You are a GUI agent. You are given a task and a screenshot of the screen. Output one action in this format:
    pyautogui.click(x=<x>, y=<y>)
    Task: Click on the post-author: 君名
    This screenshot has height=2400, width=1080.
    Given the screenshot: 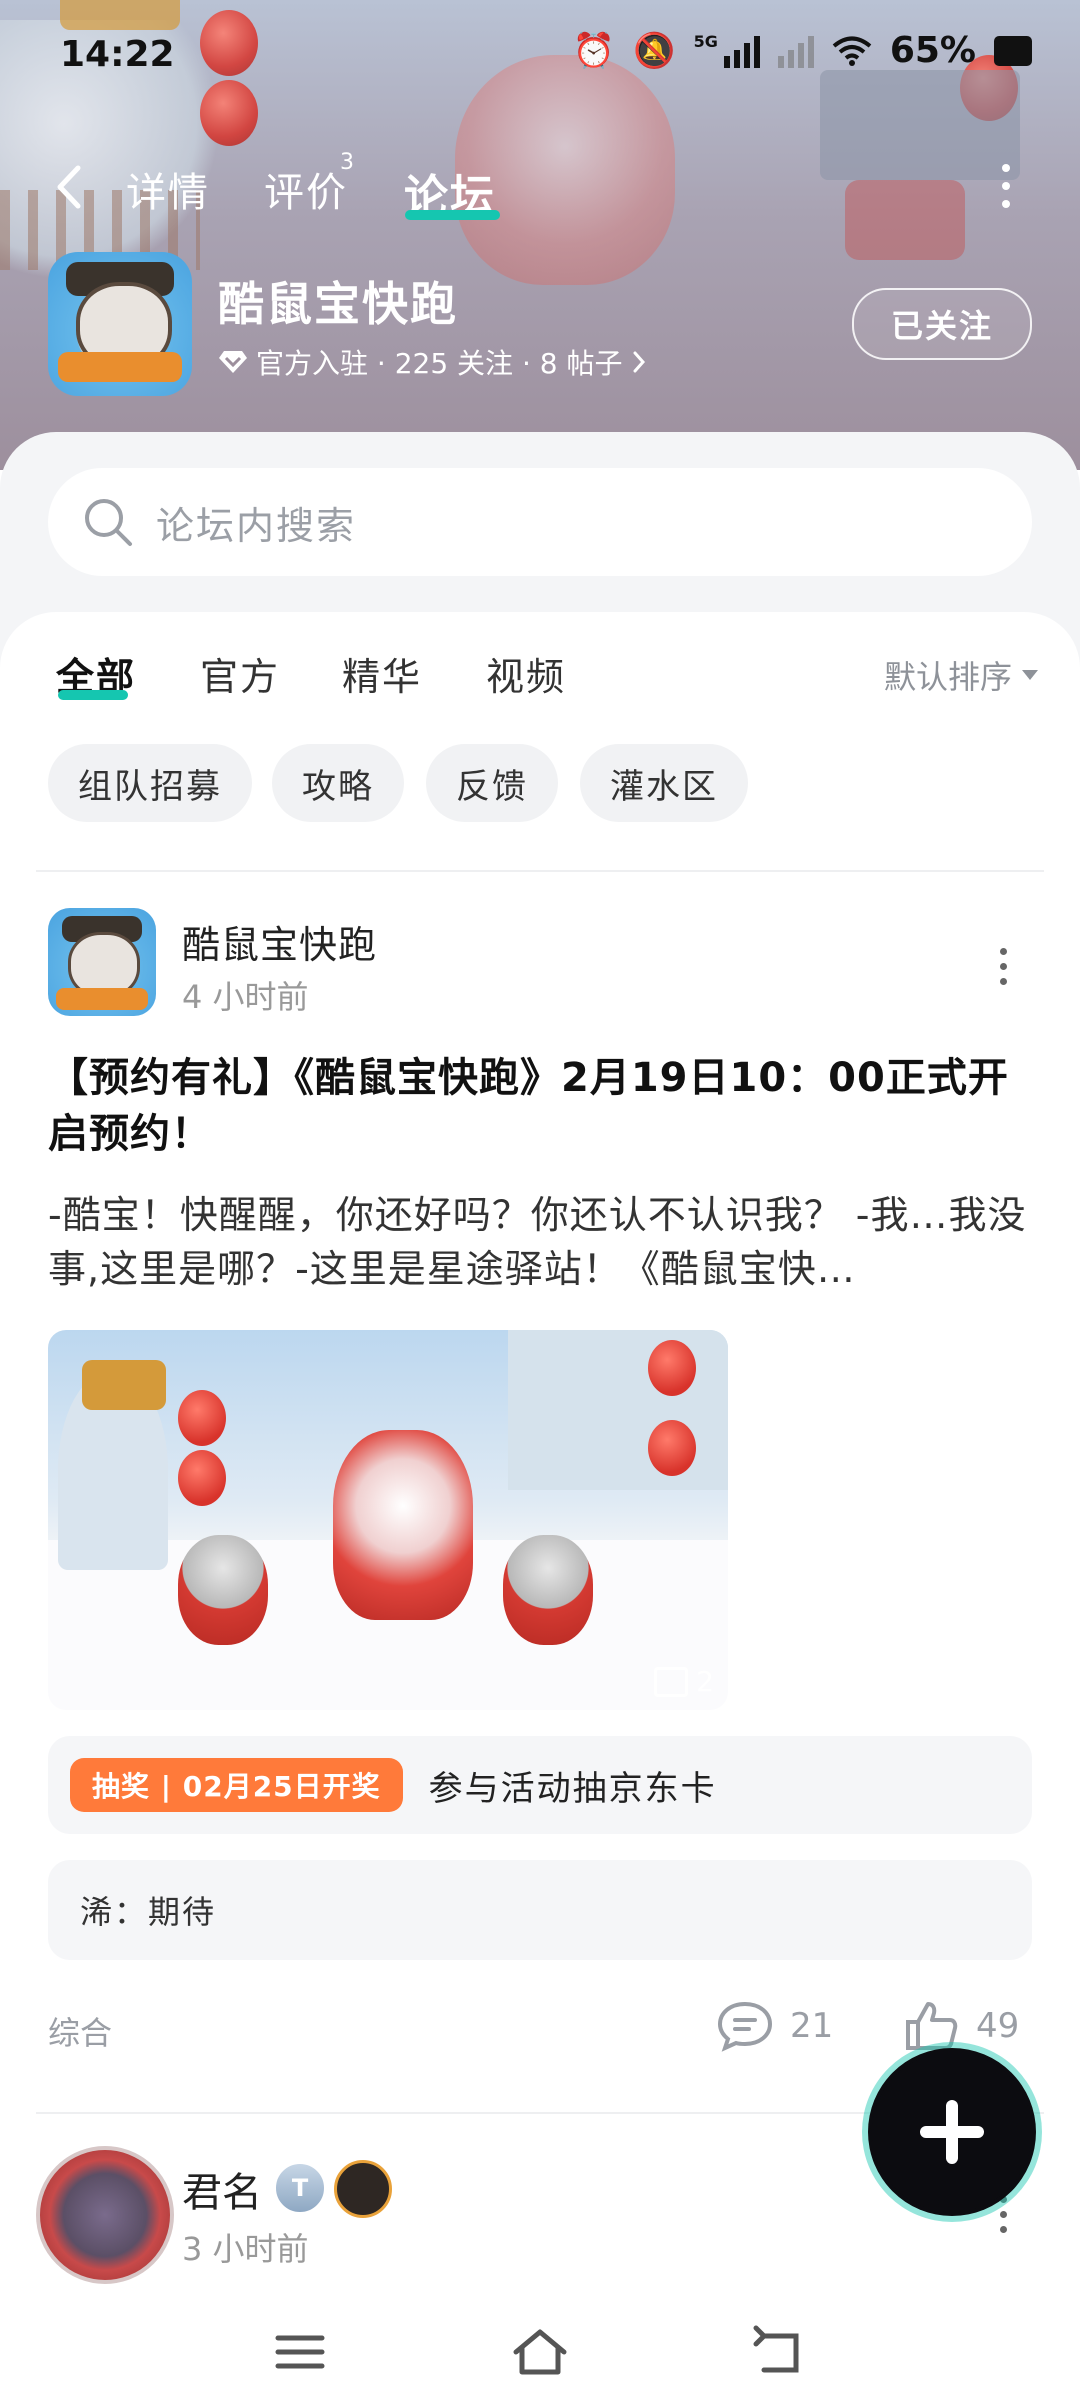 What is the action you would take?
    pyautogui.click(x=222, y=2189)
    